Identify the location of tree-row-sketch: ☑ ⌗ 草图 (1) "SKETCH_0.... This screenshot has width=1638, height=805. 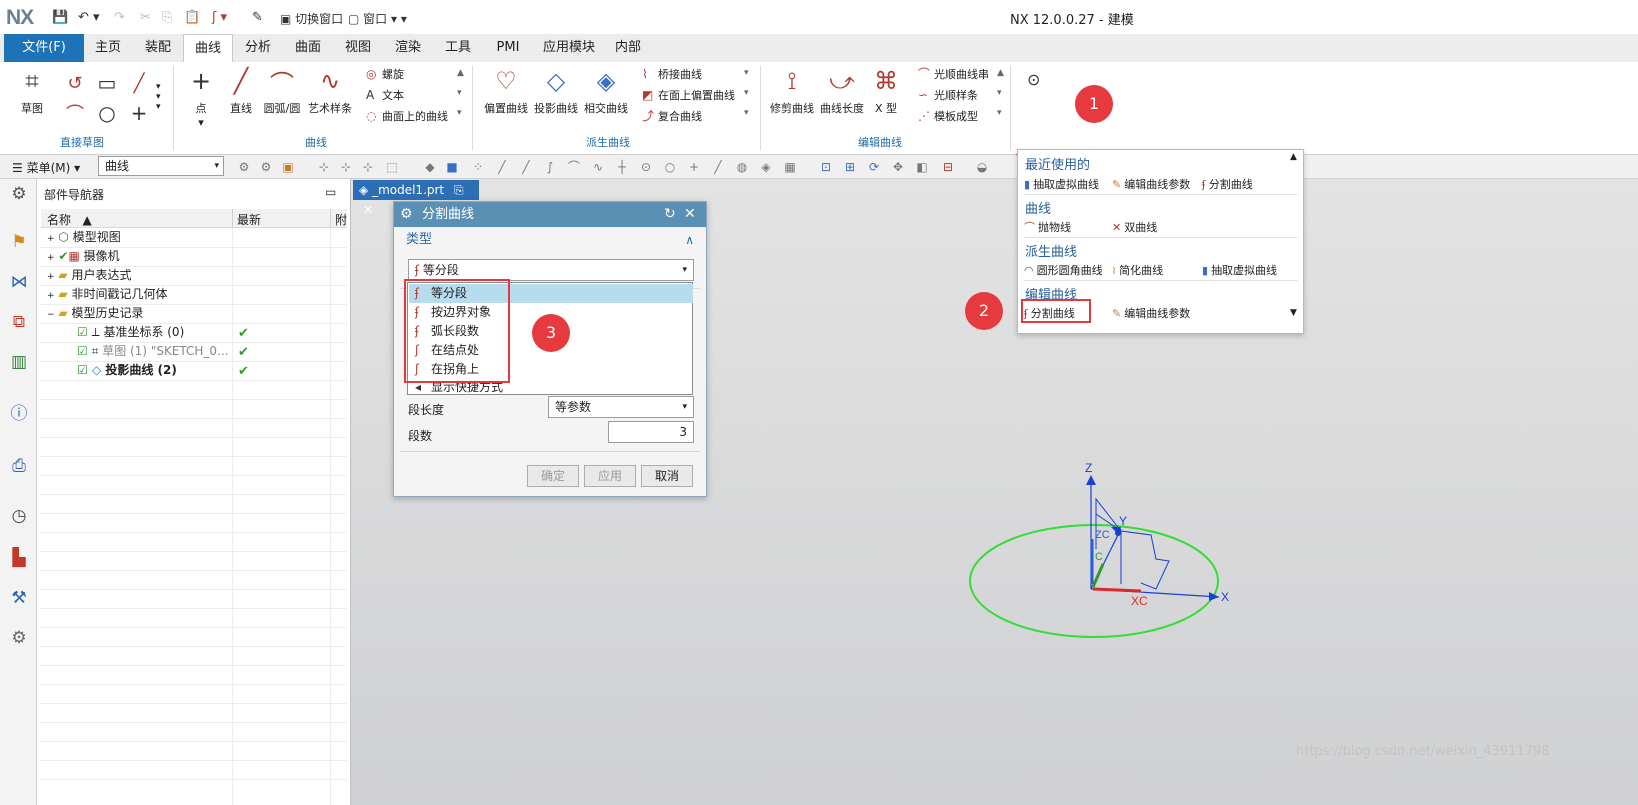
(153, 351).